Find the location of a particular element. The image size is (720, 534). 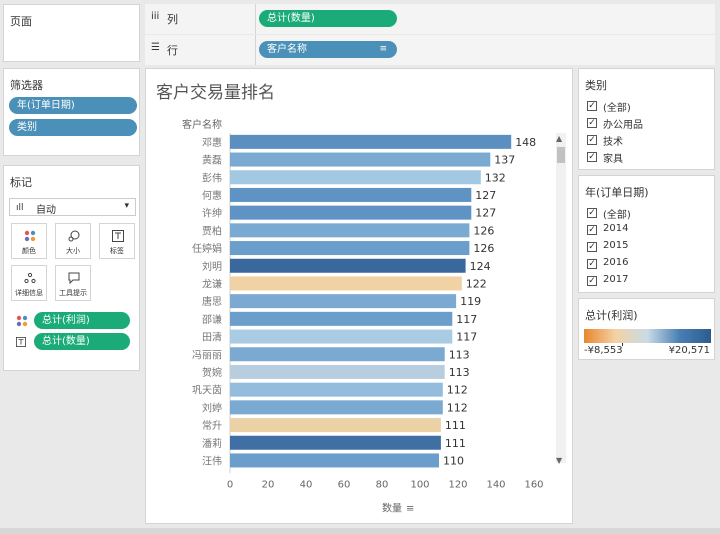

data-label: 117 is located at coordinates (466, 319).